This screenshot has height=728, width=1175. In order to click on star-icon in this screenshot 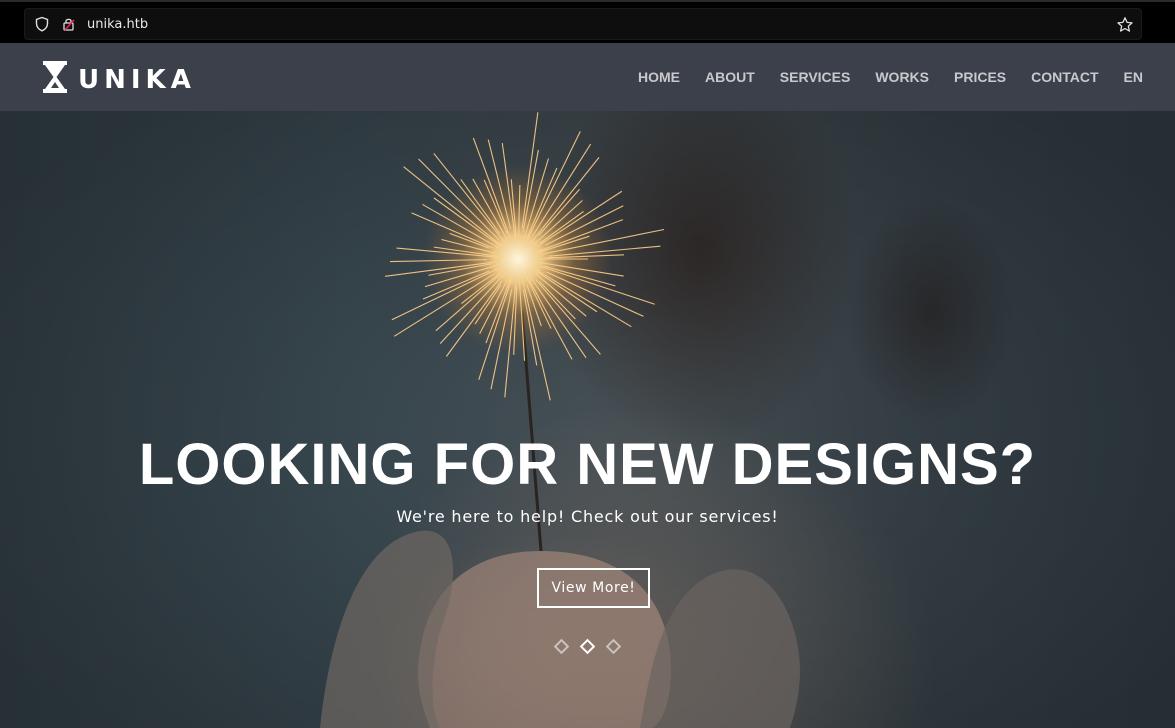, I will do `click(1125, 27)`.